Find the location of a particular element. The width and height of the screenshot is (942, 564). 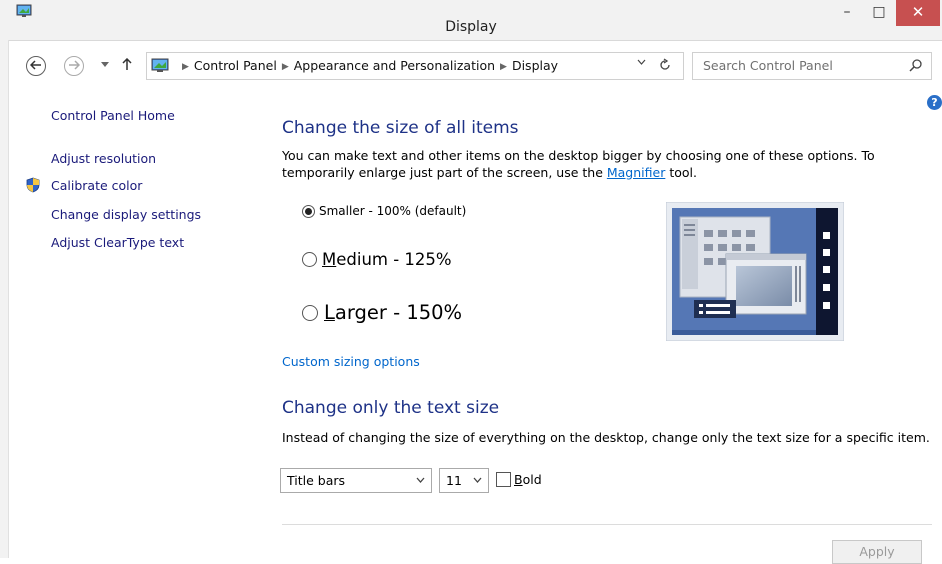

address-history-dropdown is located at coordinates (641, 62).